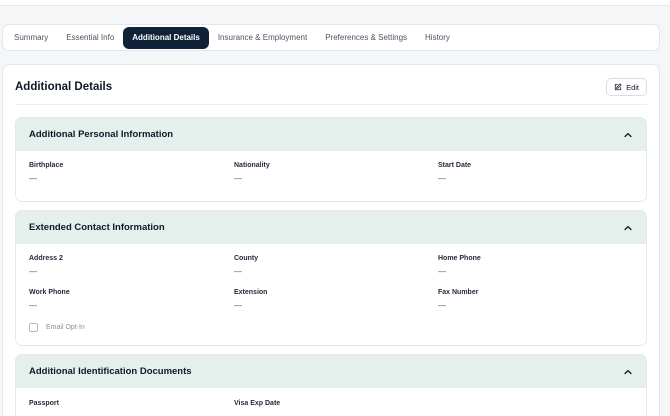  What do you see at coordinates (31, 38) in the screenshot?
I see `tab-summary: Summary` at bounding box center [31, 38].